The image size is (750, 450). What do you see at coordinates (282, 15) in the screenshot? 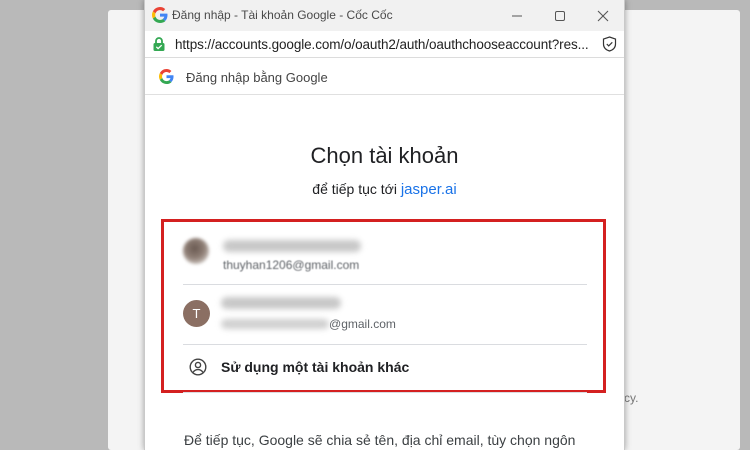
I see `window-title: Đăng nhập - Tài khoản Google - Cốc Cốc` at bounding box center [282, 15].